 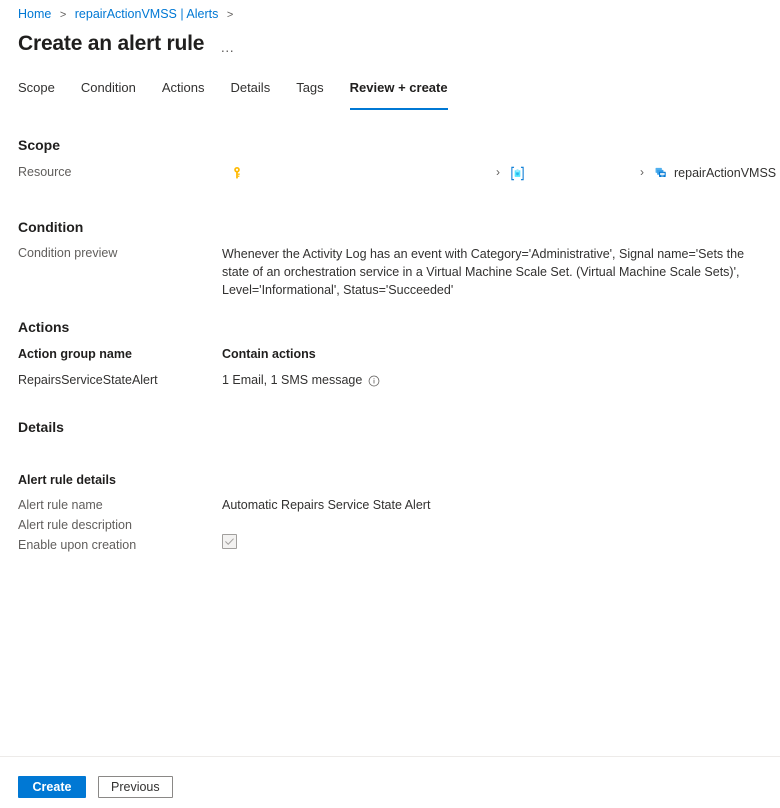 What do you see at coordinates (111, 43) in the screenshot?
I see `page-title: Create an alert rule` at bounding box center [111, 43].